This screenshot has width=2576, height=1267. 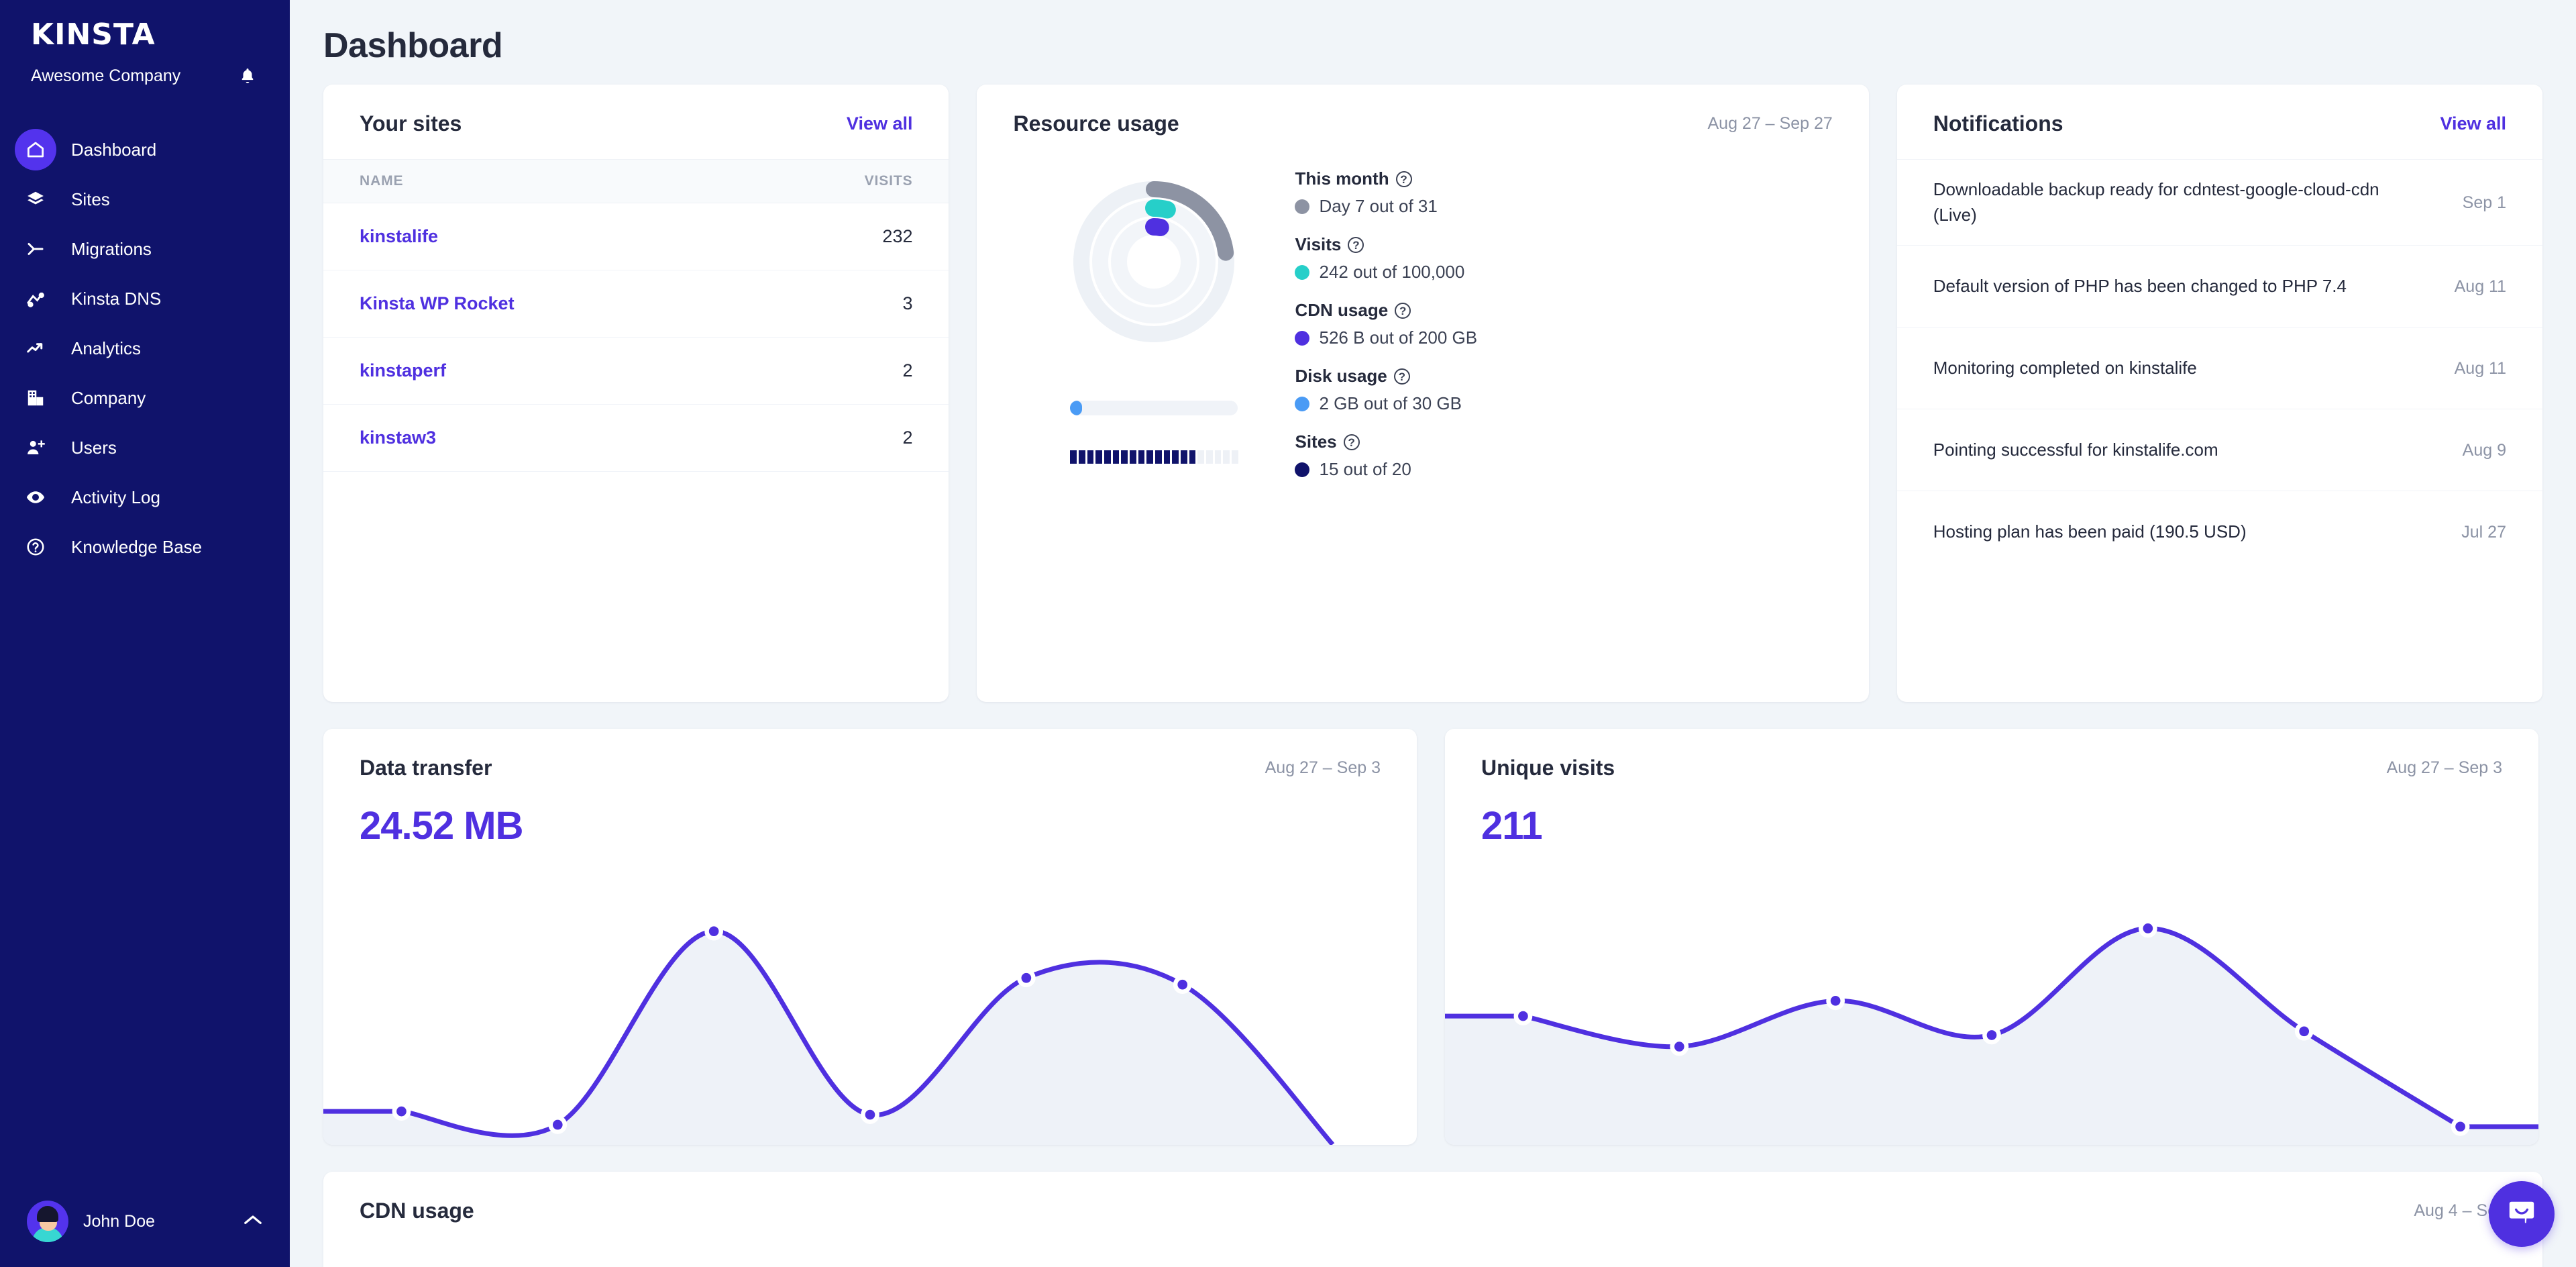 What do you see at coordinates (840, 438) in the screenshot?
I see `site-visits: 2` at bounding box center [840, 438].